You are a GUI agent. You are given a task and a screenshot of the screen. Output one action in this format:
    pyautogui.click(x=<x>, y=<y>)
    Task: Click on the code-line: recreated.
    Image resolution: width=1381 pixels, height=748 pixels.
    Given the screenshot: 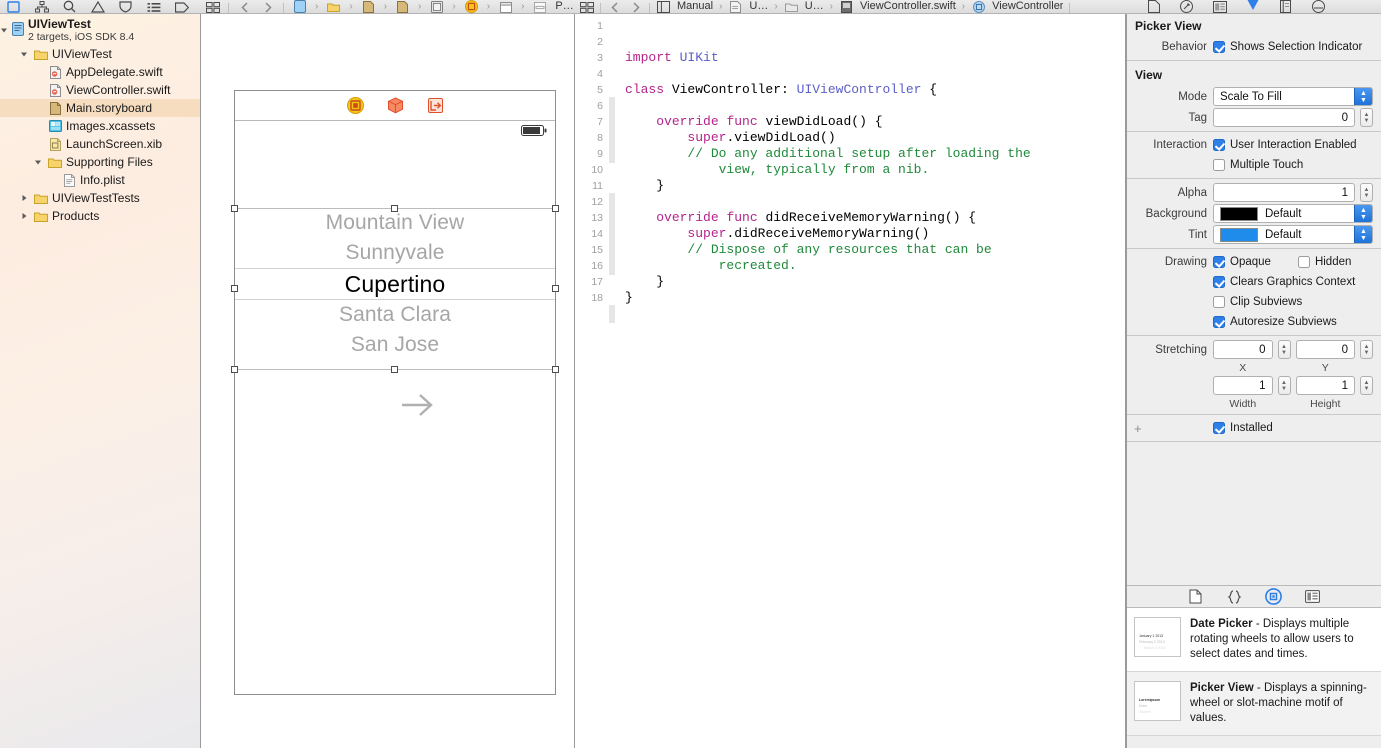 What is the action you would take?
    pyautogui.click(x=875, y=266)
    